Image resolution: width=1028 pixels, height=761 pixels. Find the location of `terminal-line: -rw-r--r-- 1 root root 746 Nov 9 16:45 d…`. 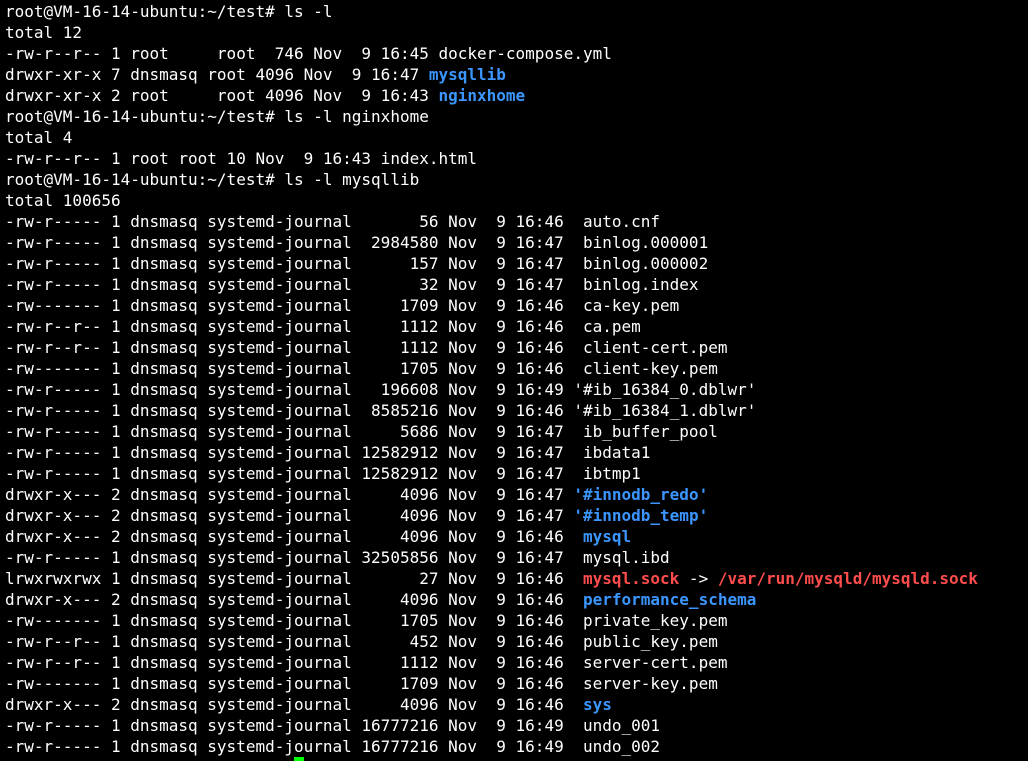

terminal-line: -rw-r--r-- 1 root root 746 Nov 9 16:45 d… is located at coordinates (516, 53).